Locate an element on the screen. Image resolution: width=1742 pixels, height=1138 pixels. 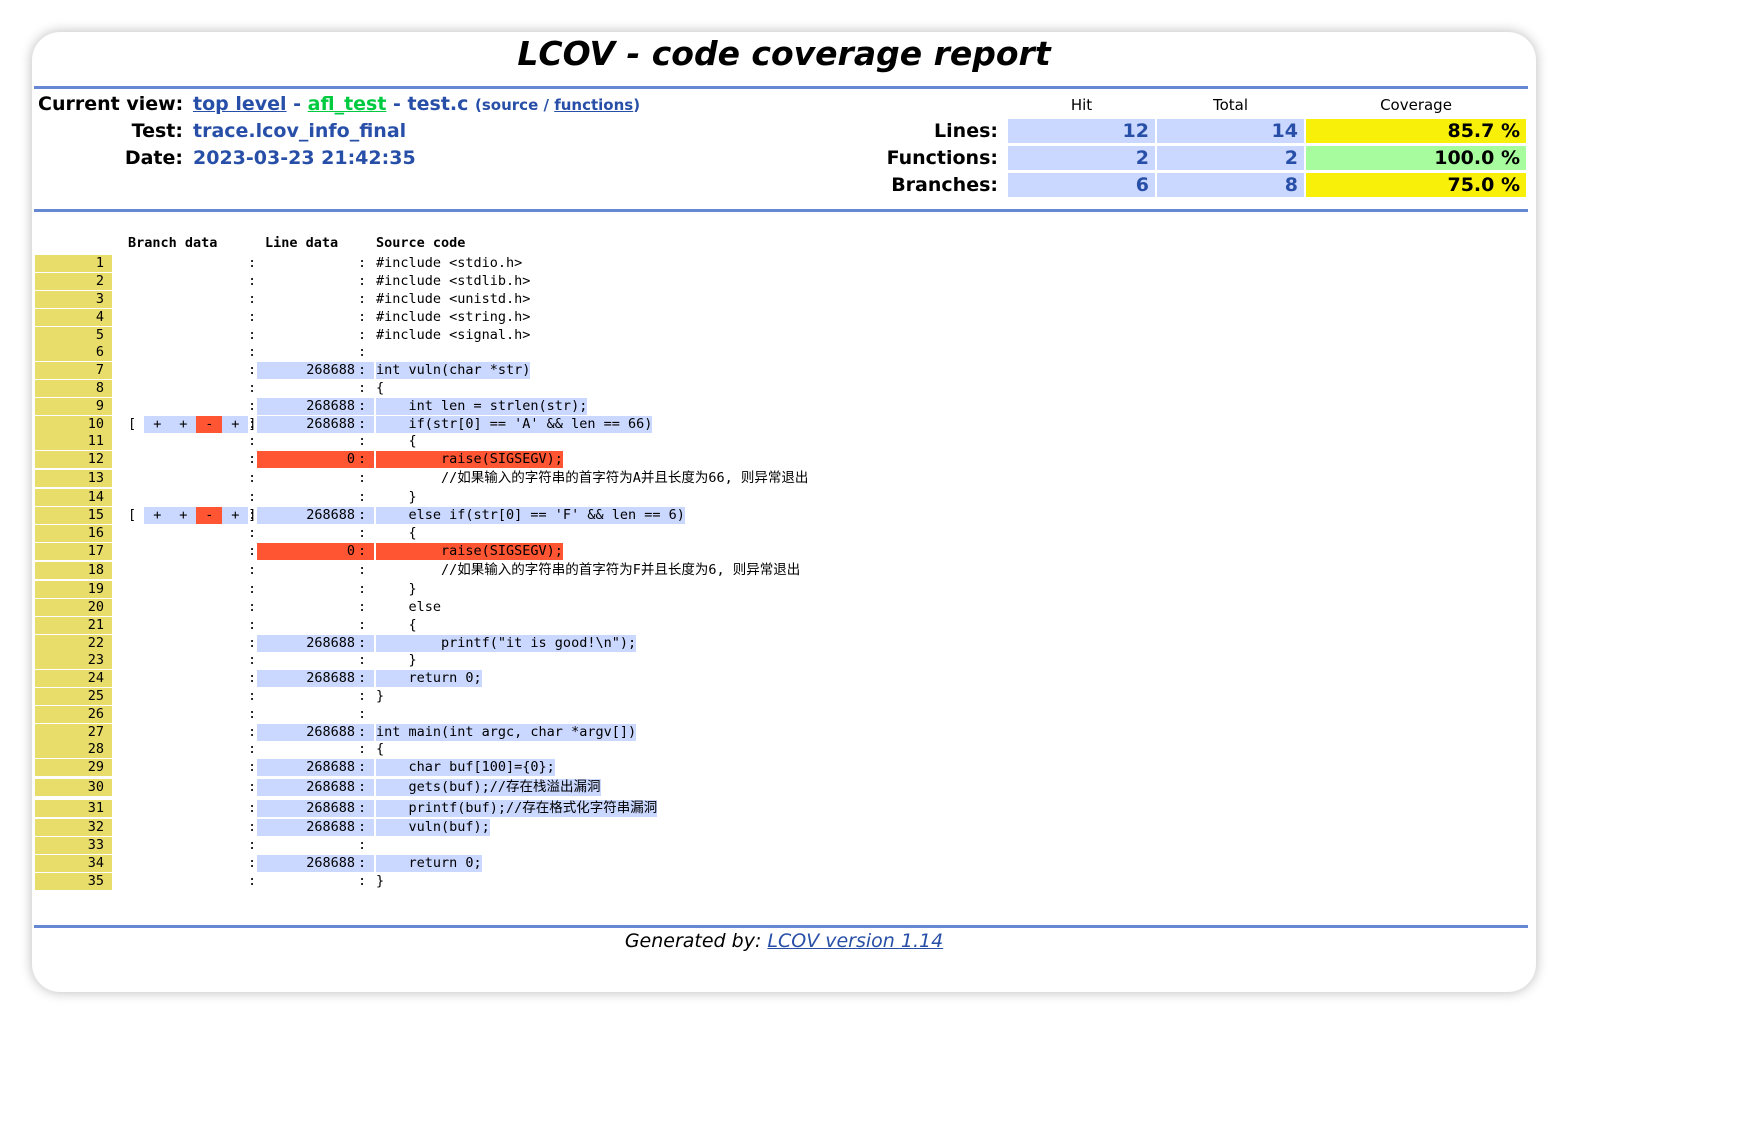
source-line: 2:: #include <stdlib.h> is located at coordinates (782, 281).